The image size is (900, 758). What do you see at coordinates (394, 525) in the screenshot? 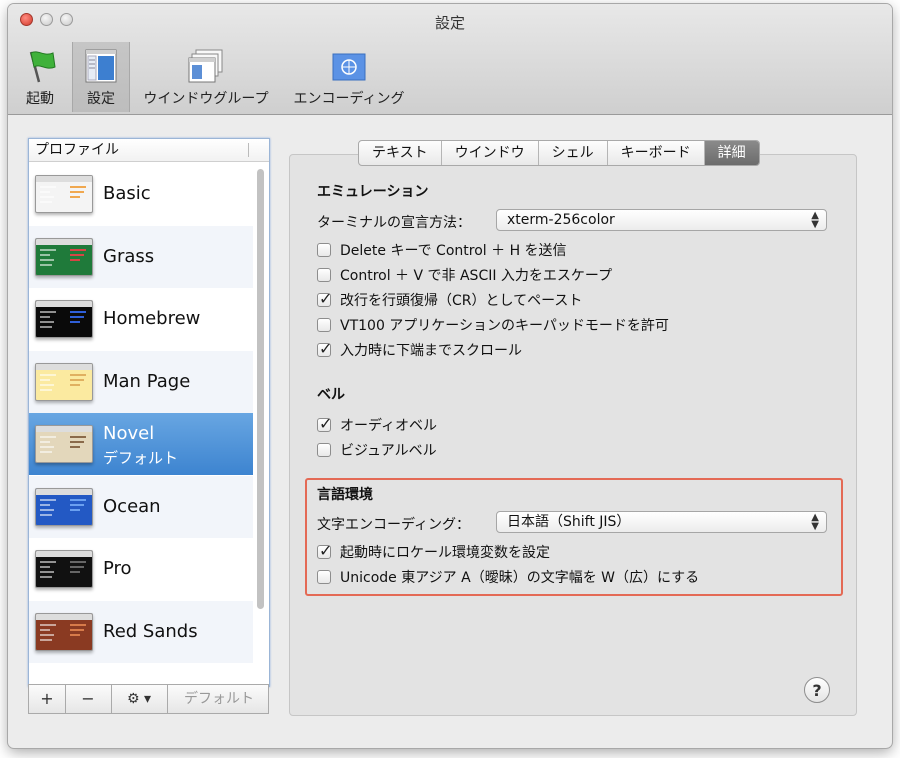
I see `encoding-label: 文字エンコーディング：` at bounding box center [394, 525].